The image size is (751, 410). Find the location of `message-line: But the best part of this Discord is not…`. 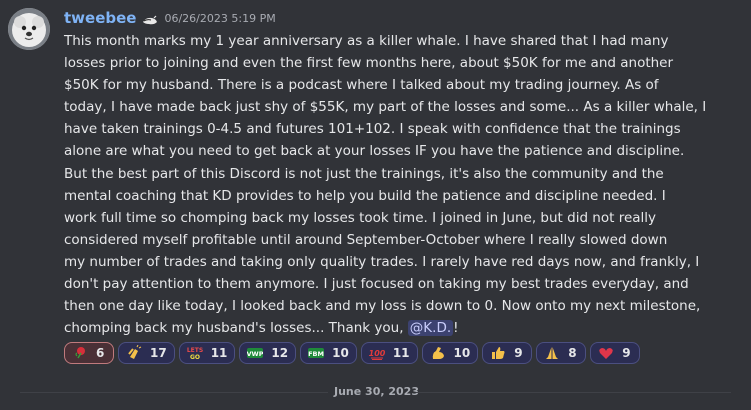

message-line: But the best part of this Discord is not… is located at coordinates (364, 173).